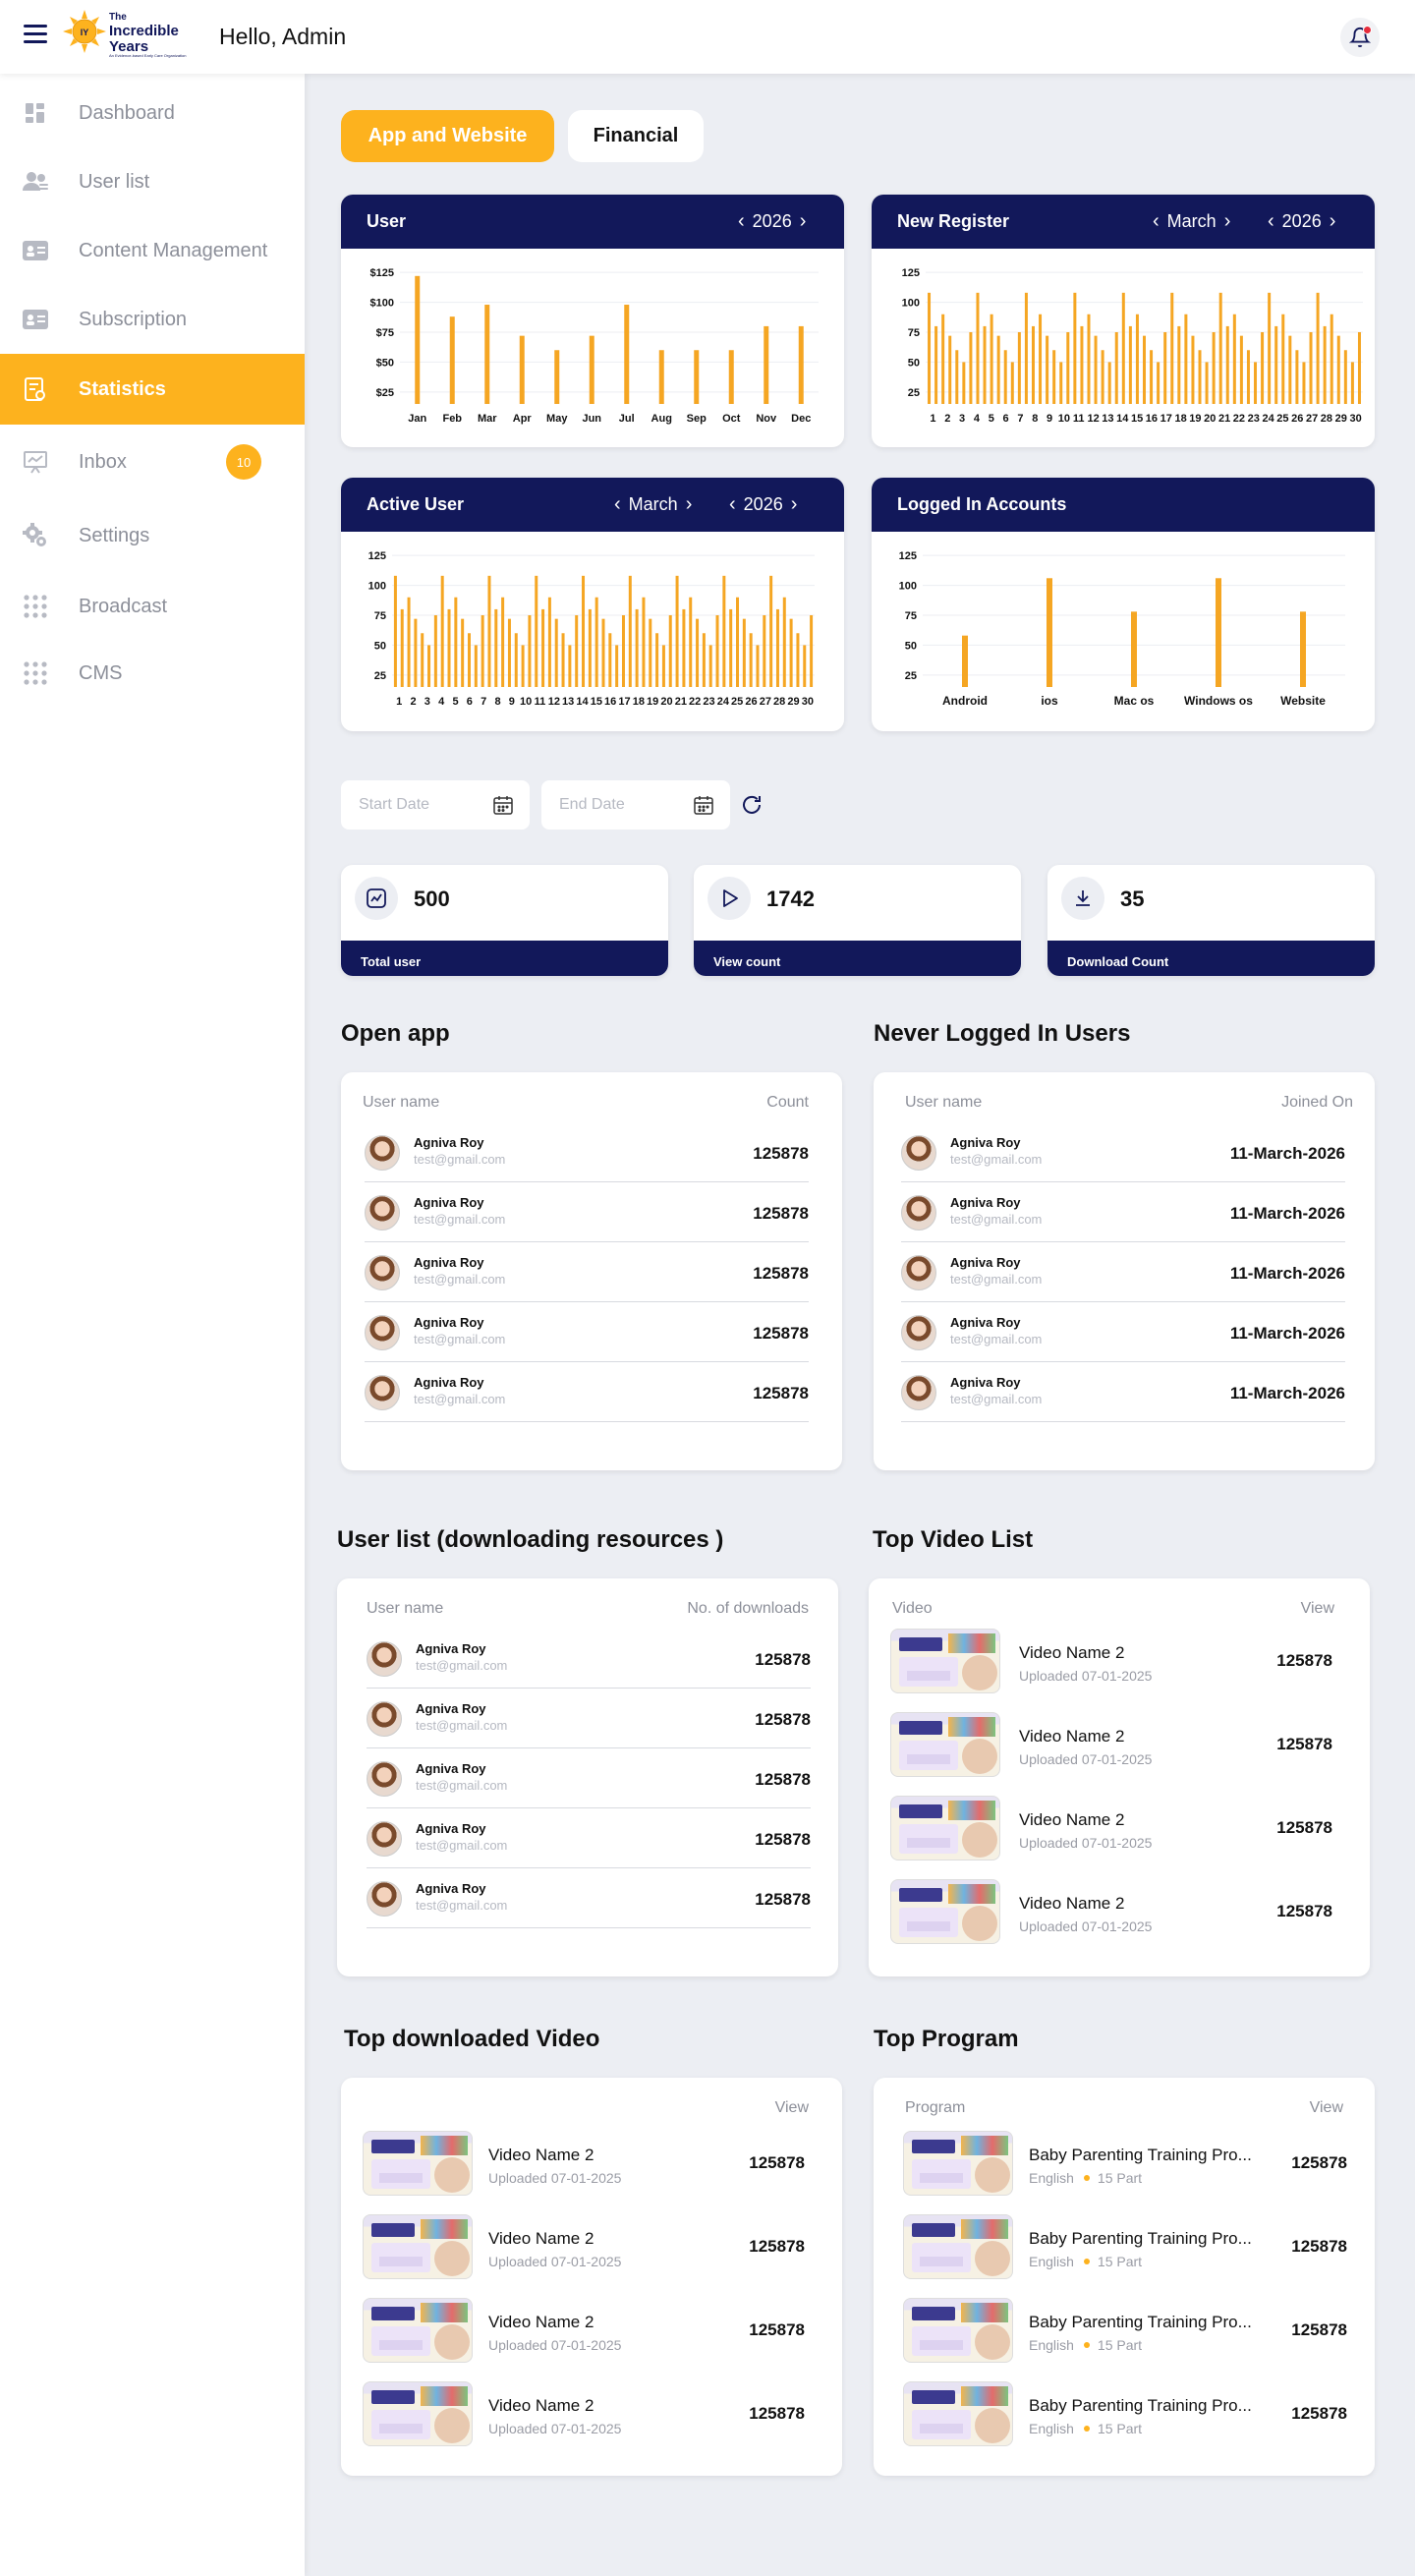 The image size is (1415, 2576). Describe the element at coordinates (447, 136) in the screenshot. I see `tab-app-and-website: App and Website` at that location.